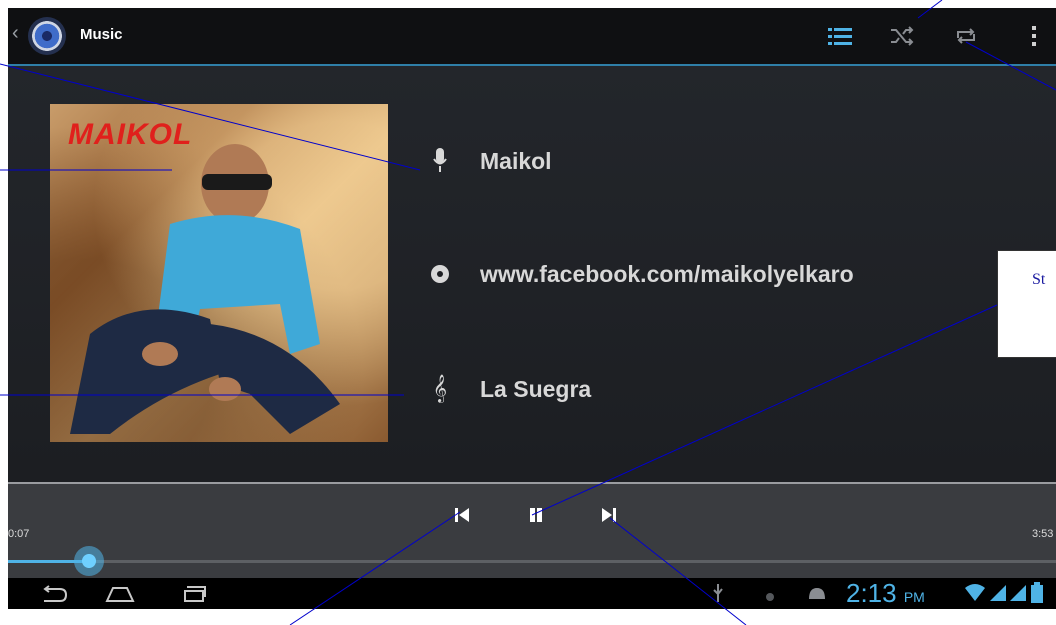 The image size is (1056, 625). I want to click on song-title: La Suegra, so click(536, 388).